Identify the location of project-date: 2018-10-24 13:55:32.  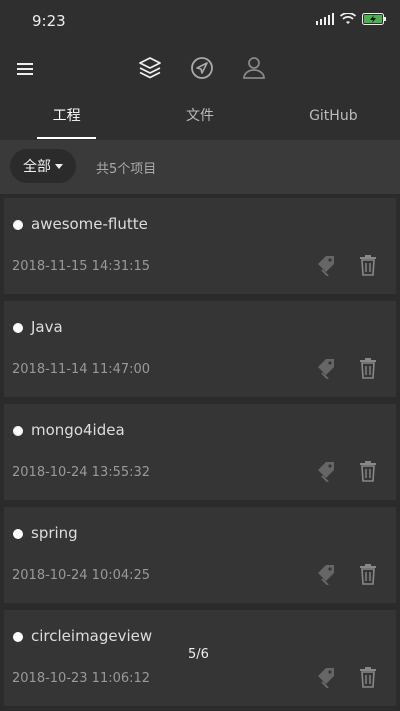
(81, 472).